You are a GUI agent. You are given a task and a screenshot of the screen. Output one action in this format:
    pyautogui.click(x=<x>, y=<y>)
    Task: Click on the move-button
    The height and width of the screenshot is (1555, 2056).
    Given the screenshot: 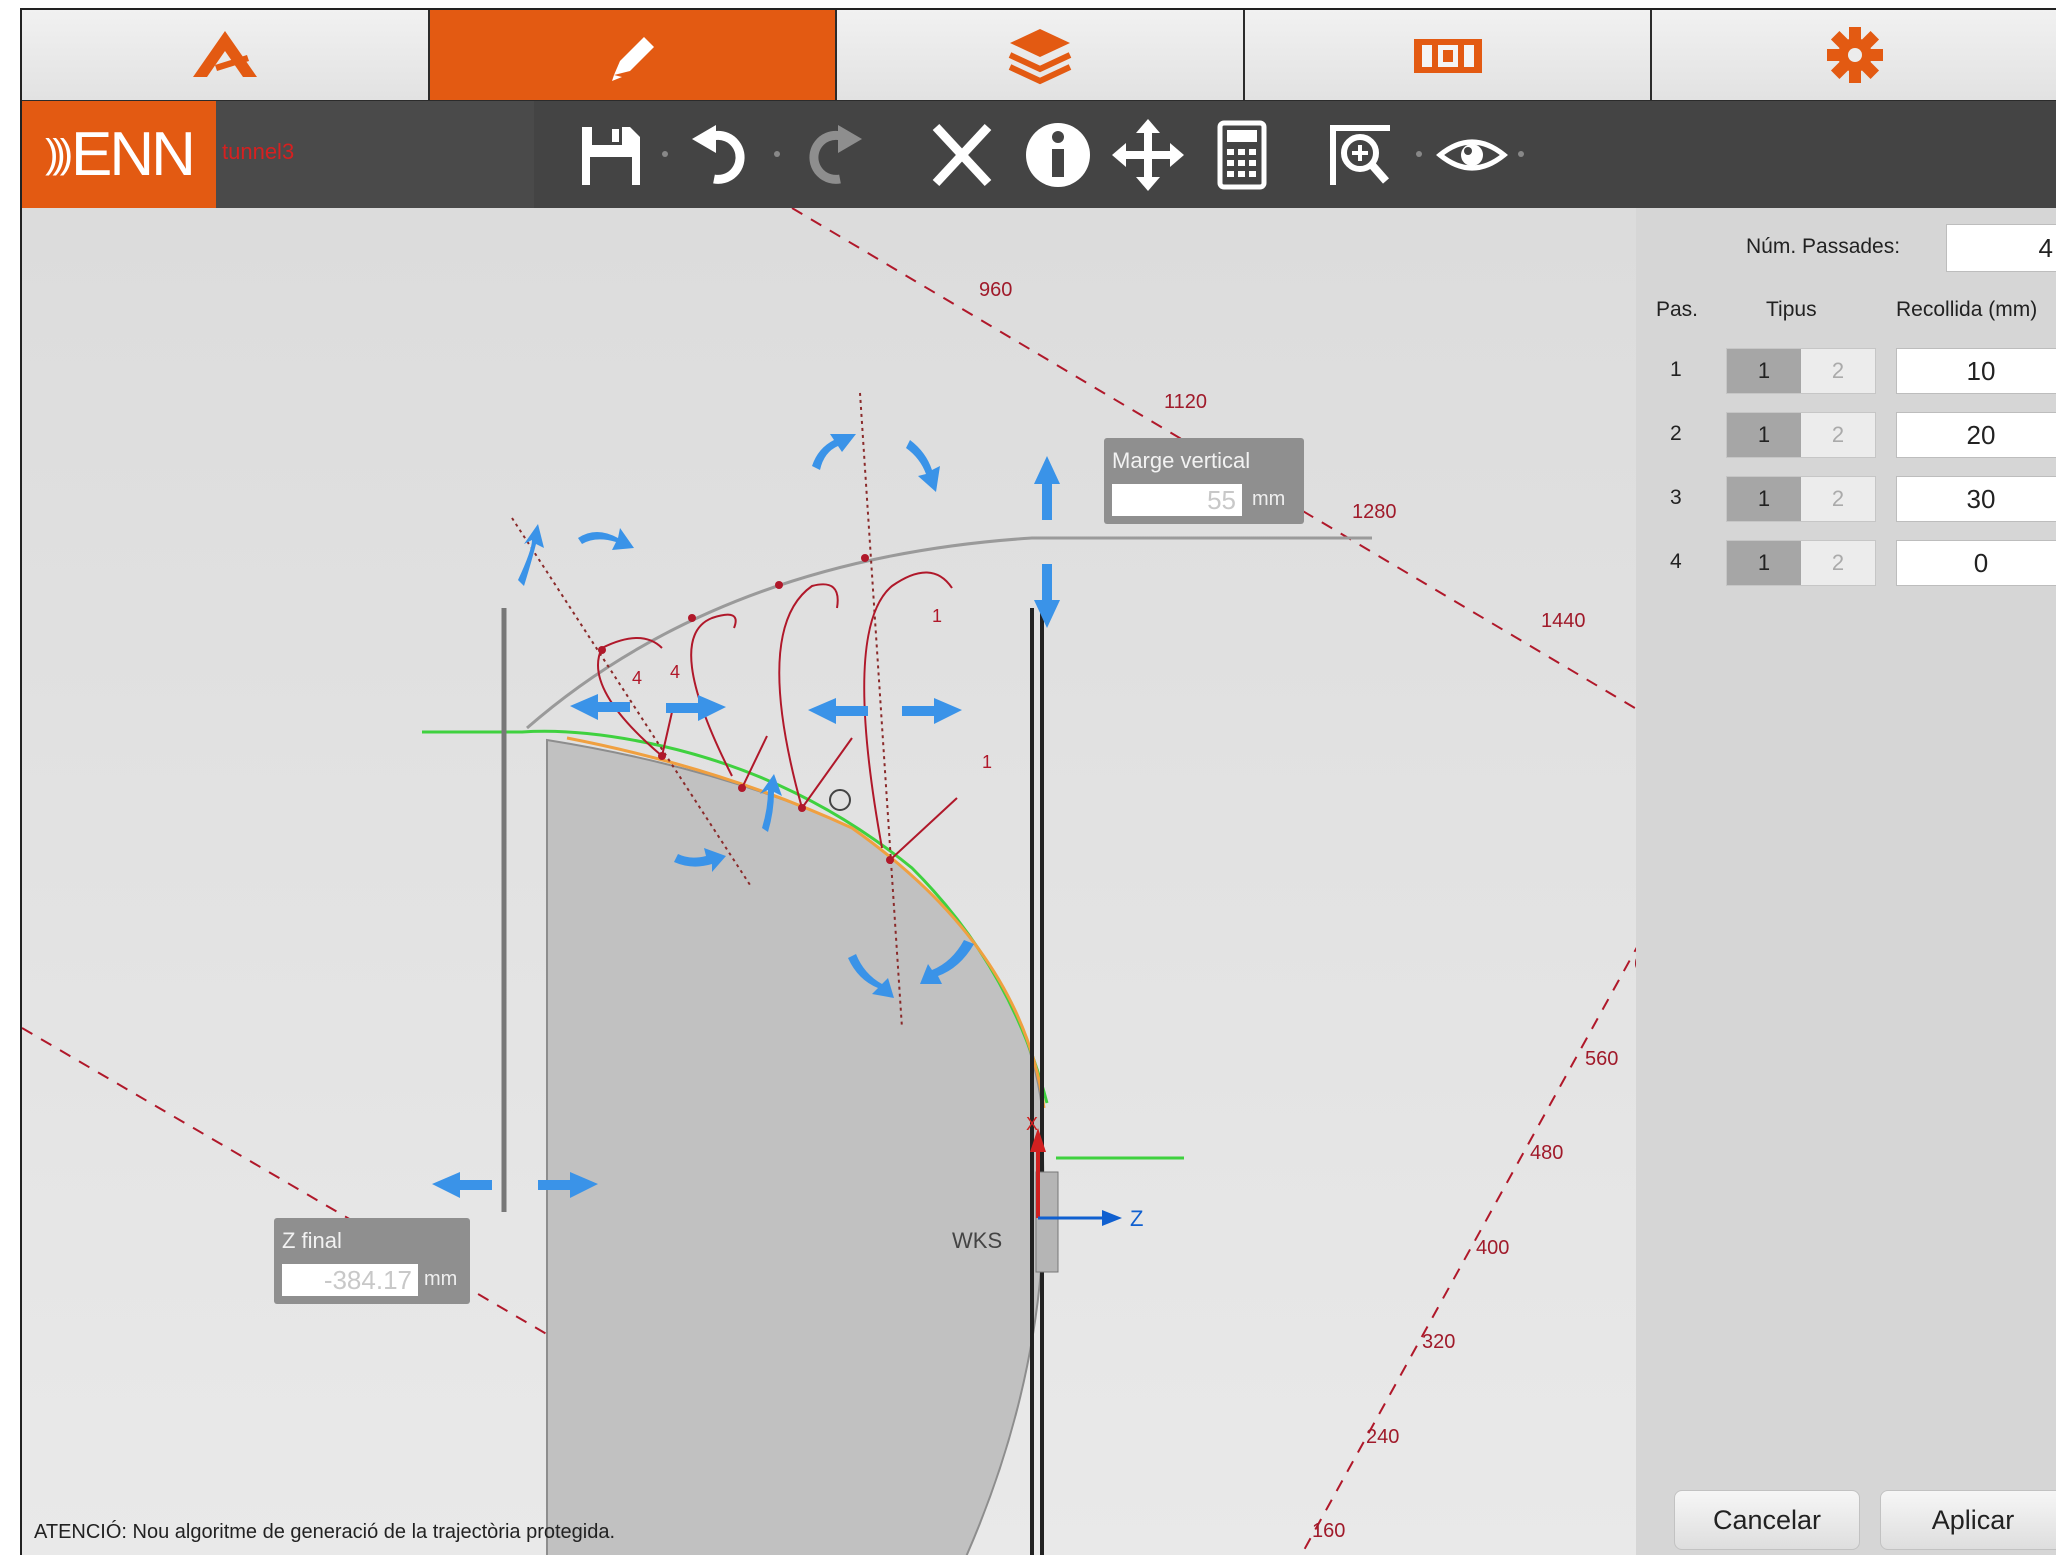 What is the action you would take?
    pyautogui.click(x=1148, y=155)
    